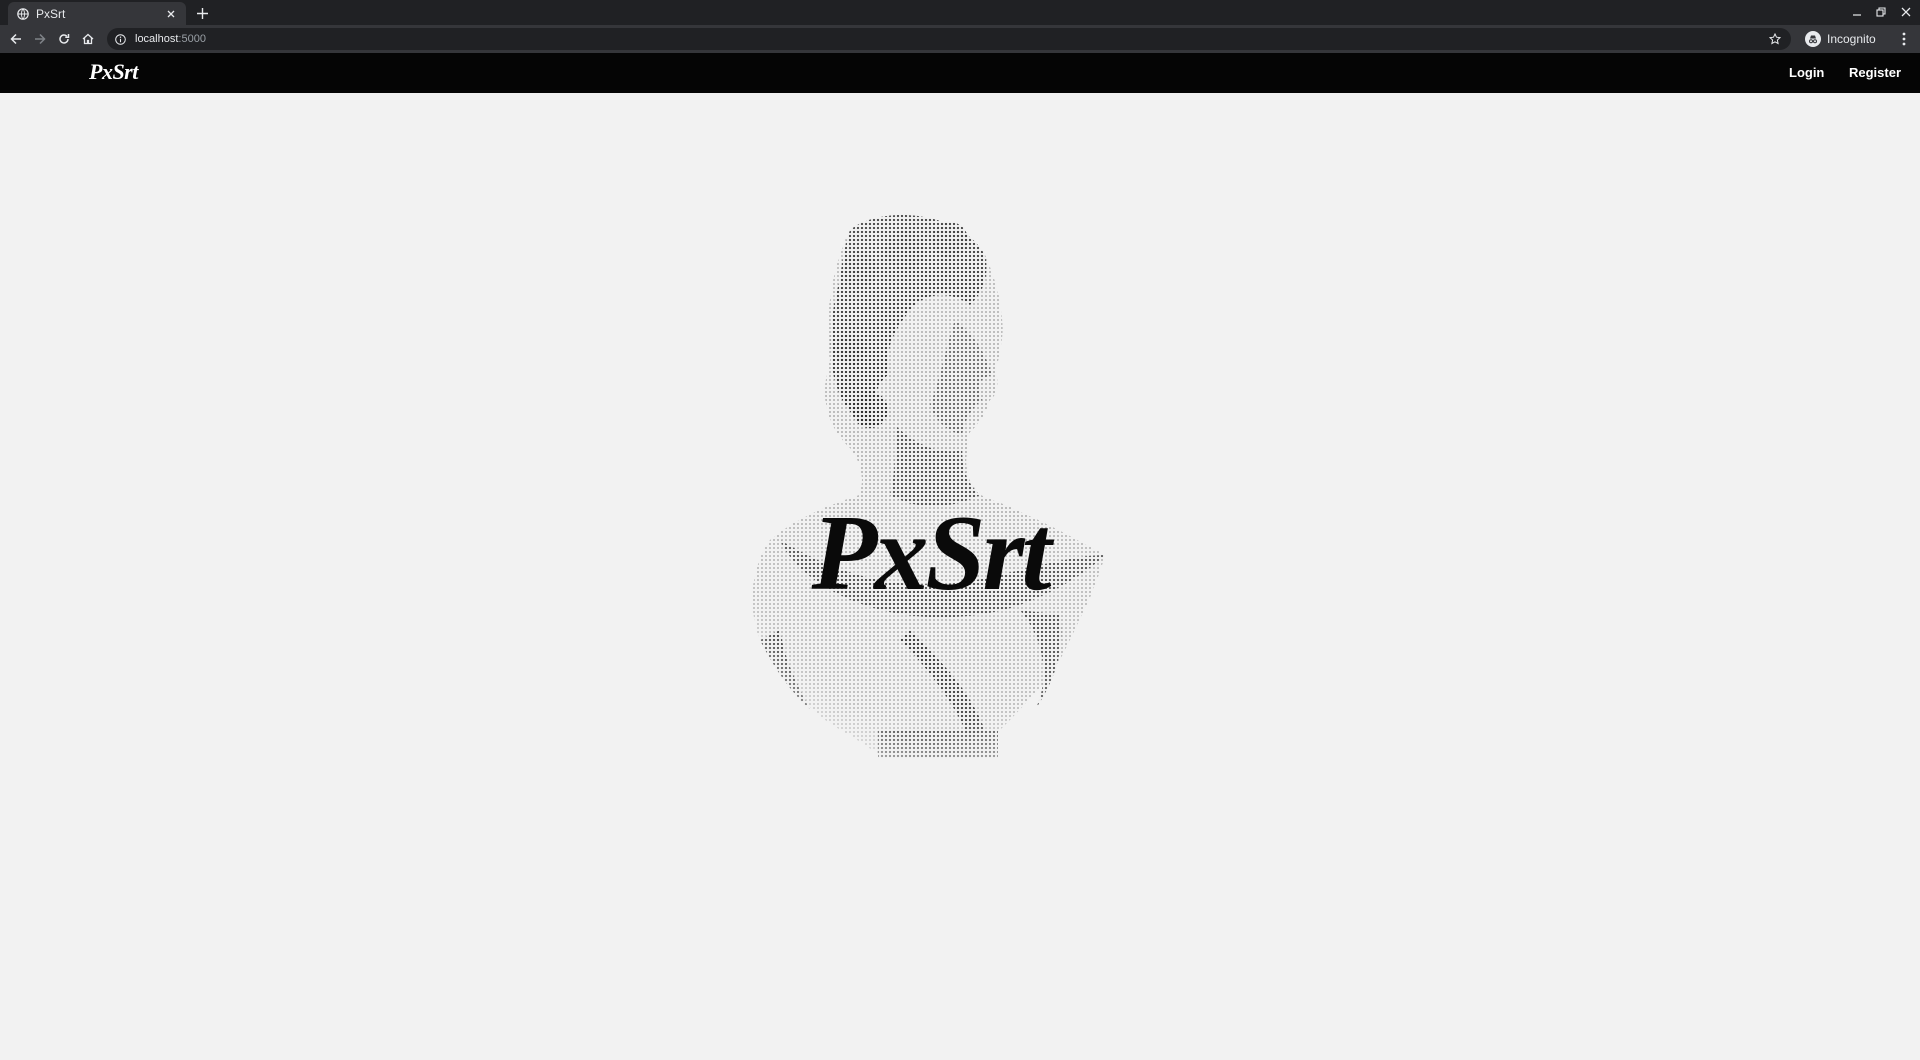  Describe the element at coordinates (64, 39) in the screenshot. I see `reload-icon` at that location.